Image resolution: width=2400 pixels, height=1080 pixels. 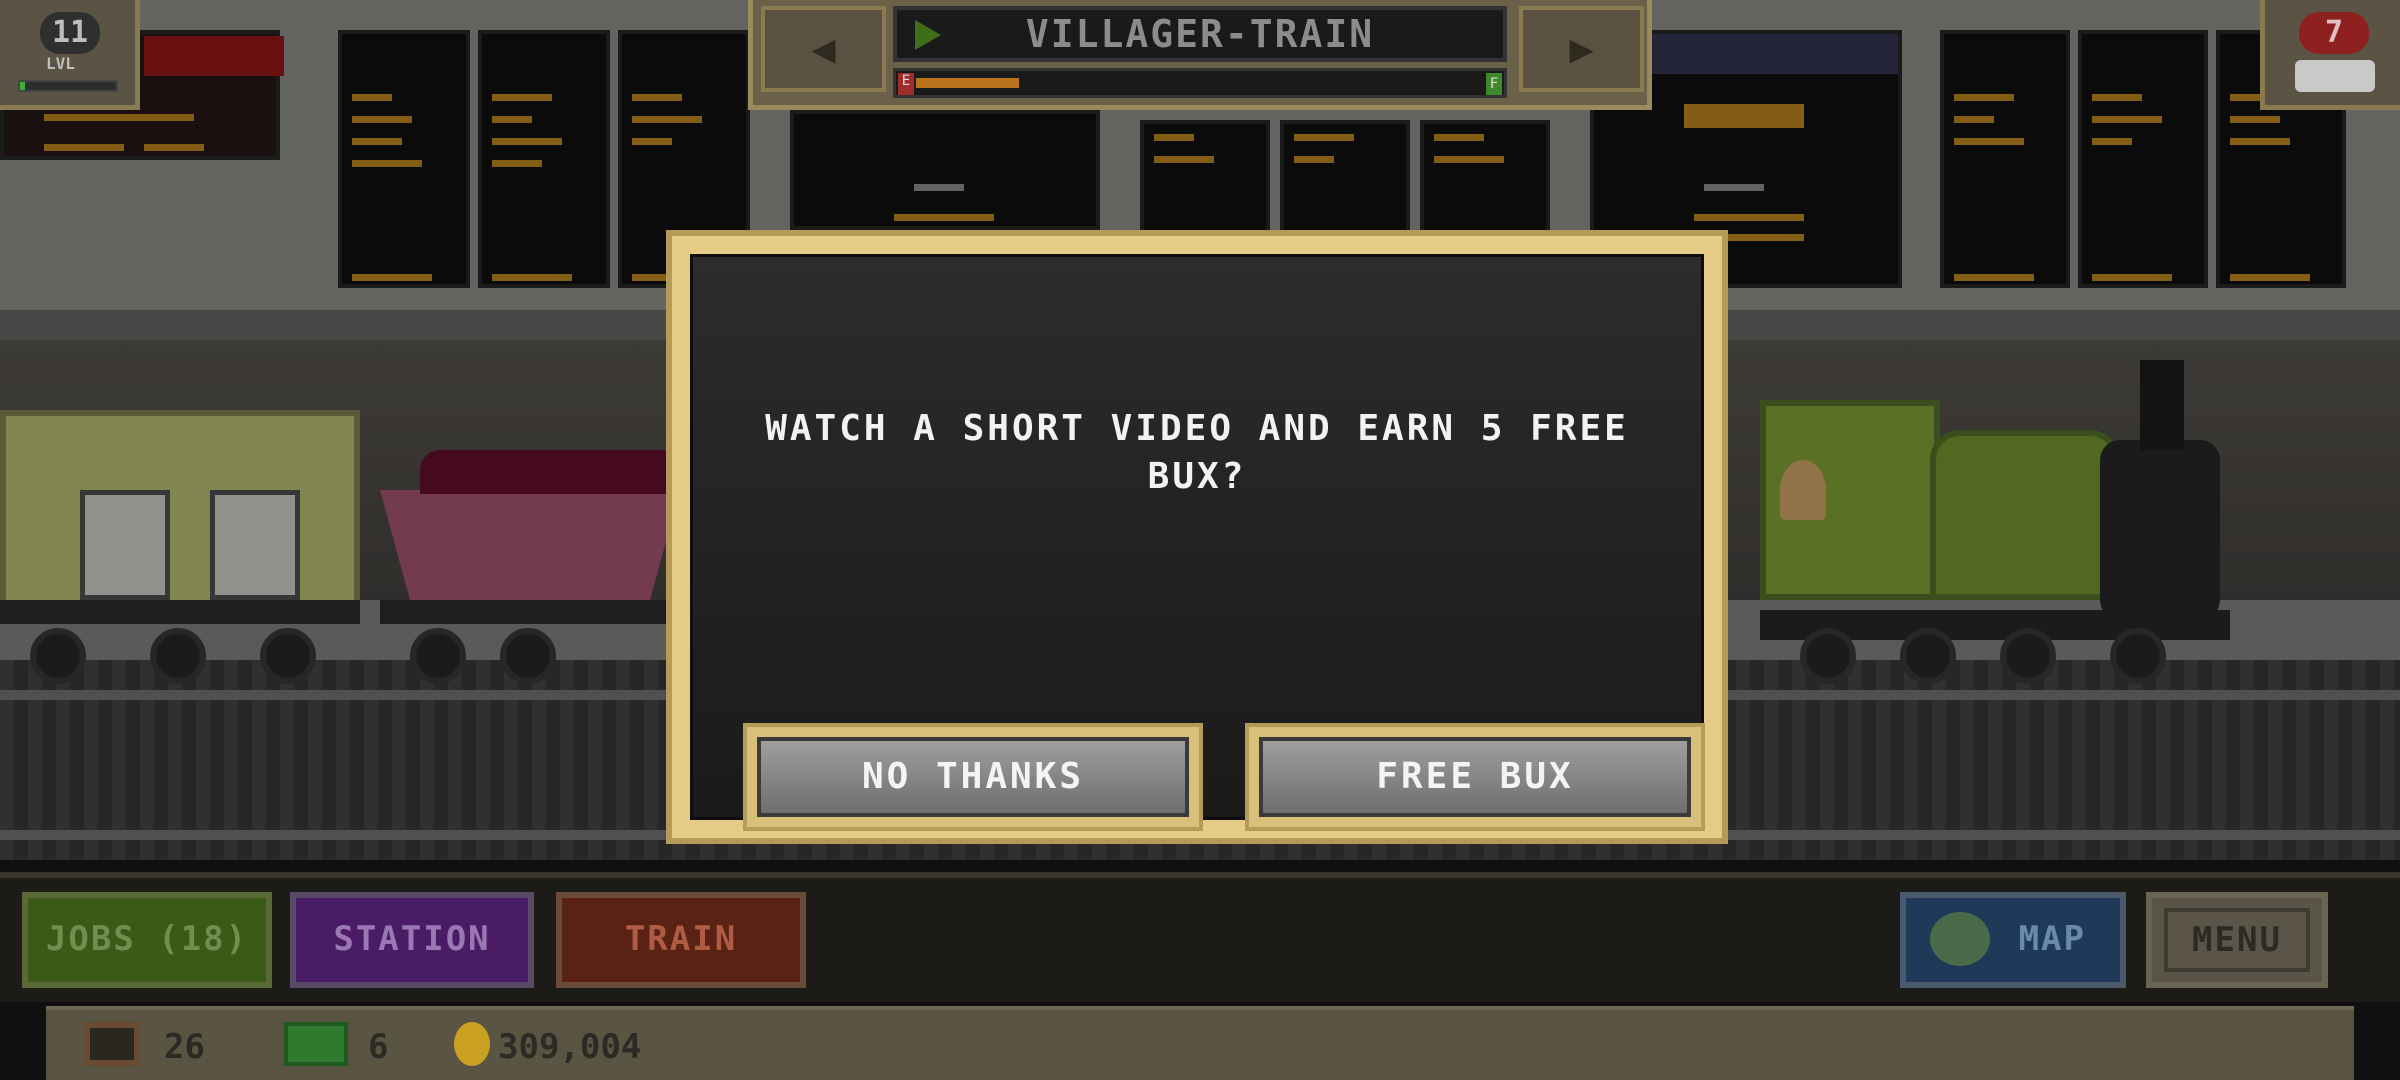 I want to click on level-progress-bar, so click(x=68, y=86).